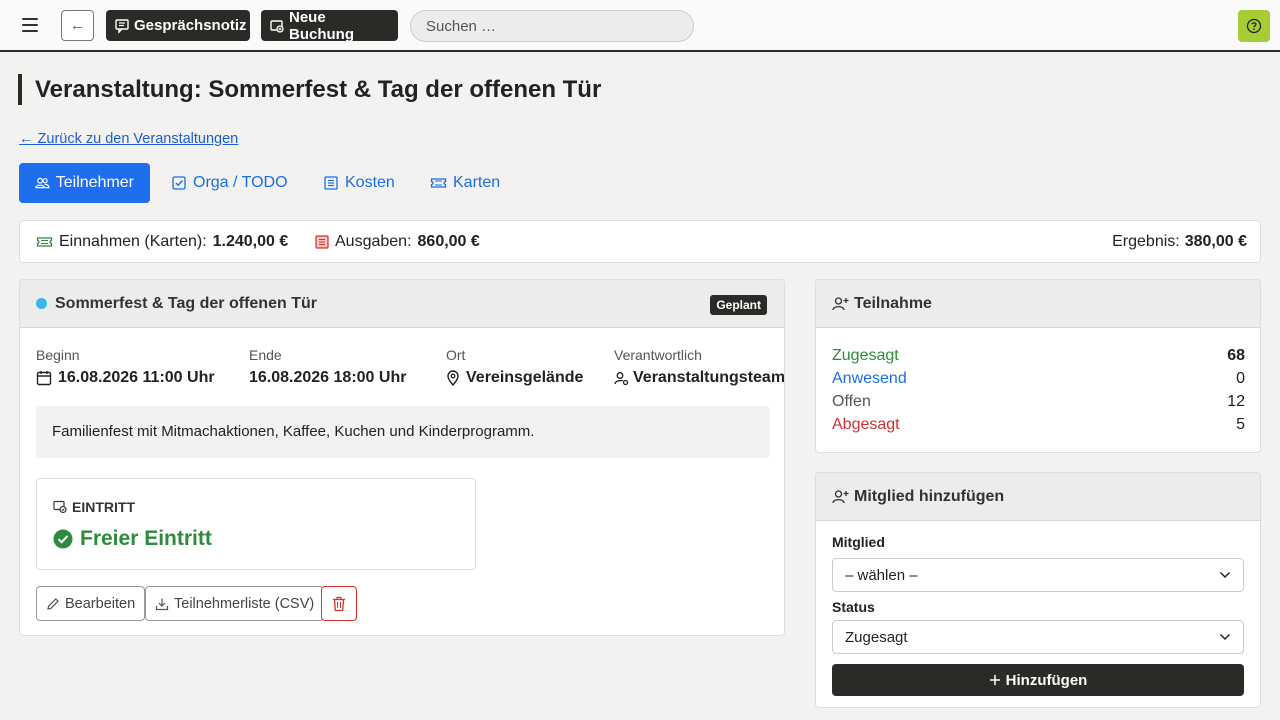  Describe the element at coordinates (133, 241) in the screenshot. I see `income-label: Einnahmen (Karten):` at that location.